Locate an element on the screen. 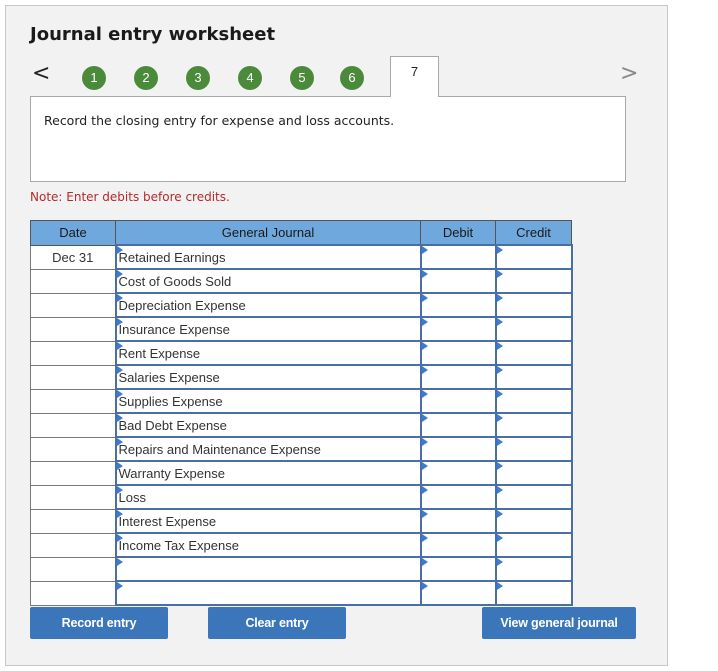 The height and width of the screenshot is (671, 718). header-debit: Debit is located at coordinates (458, 233).